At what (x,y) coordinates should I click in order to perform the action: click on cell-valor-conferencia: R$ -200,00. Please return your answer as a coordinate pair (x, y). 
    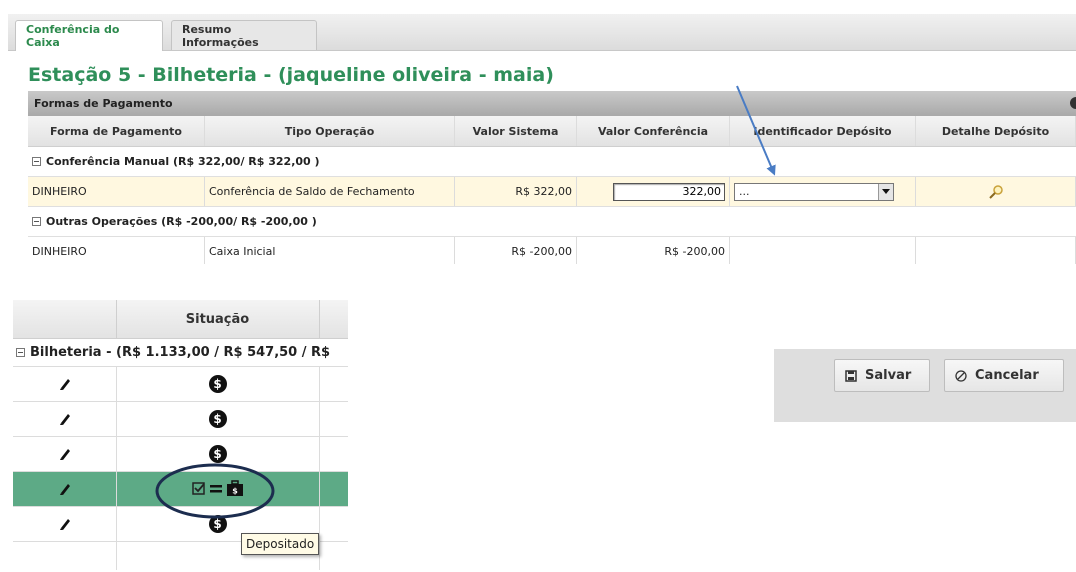
    Looking at the image, I should click on (653, 250).